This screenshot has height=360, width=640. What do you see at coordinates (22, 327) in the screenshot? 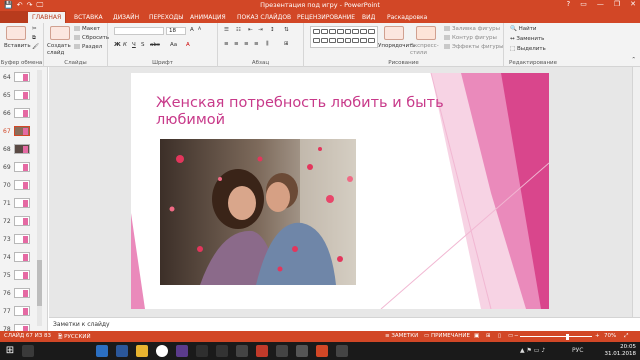
I see `thumbnail-image` at bounding box center [22, 327].